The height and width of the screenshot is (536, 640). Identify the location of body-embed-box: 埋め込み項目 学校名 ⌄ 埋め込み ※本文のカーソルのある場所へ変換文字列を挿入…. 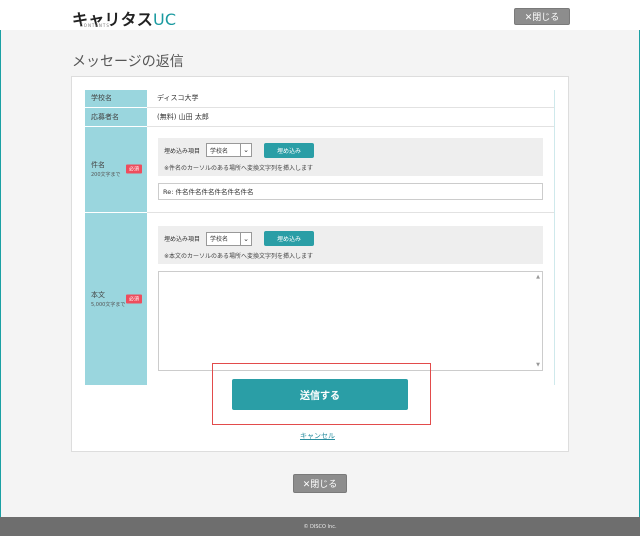
(350, 245).